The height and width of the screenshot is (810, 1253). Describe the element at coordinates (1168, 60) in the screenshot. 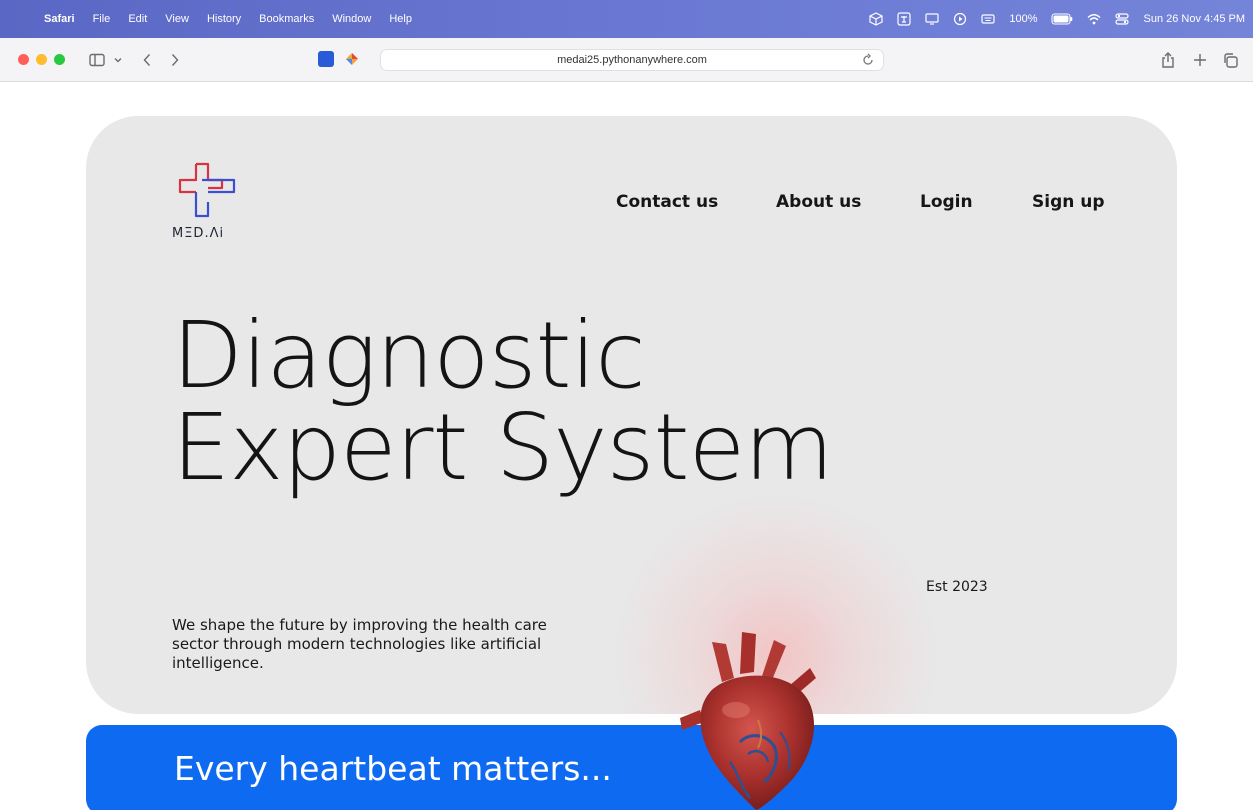

I see `share-icon` at that location.